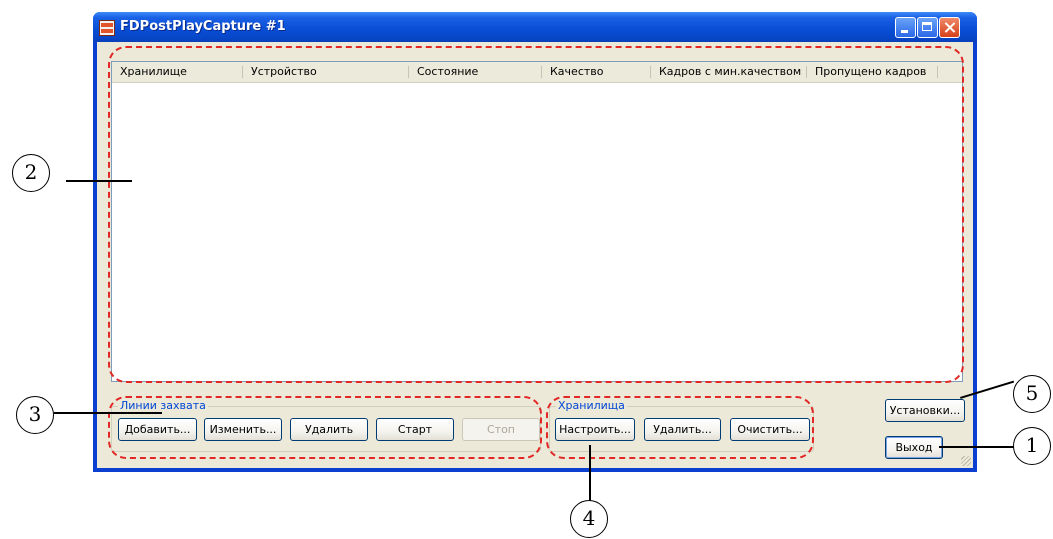 The image size is (1053, 539). What do you see at coordinates (107, 28) in the screenshot?
I see `app-icon` at bounding box center [107, 28].